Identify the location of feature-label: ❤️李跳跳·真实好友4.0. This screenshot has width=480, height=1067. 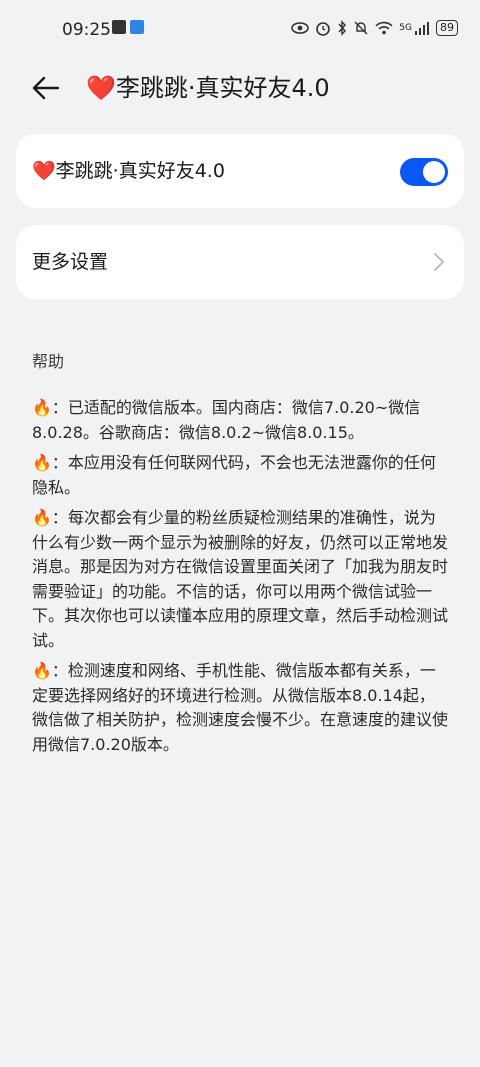
(128, 171).